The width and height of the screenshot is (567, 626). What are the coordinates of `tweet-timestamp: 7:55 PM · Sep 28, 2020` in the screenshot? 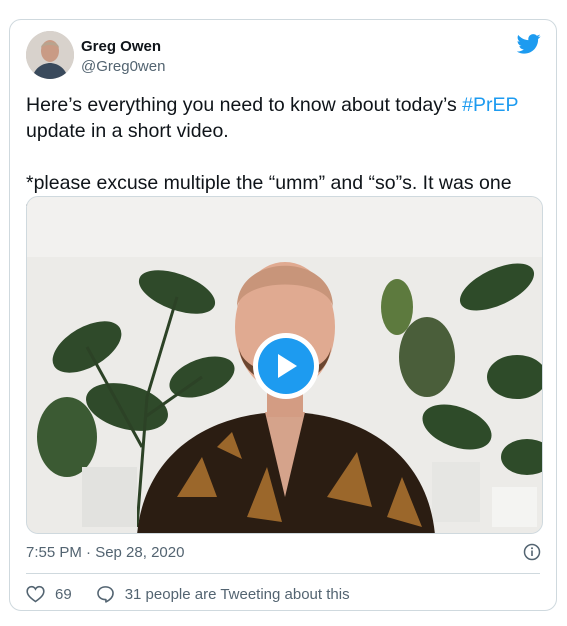 It's located at (105, 552).